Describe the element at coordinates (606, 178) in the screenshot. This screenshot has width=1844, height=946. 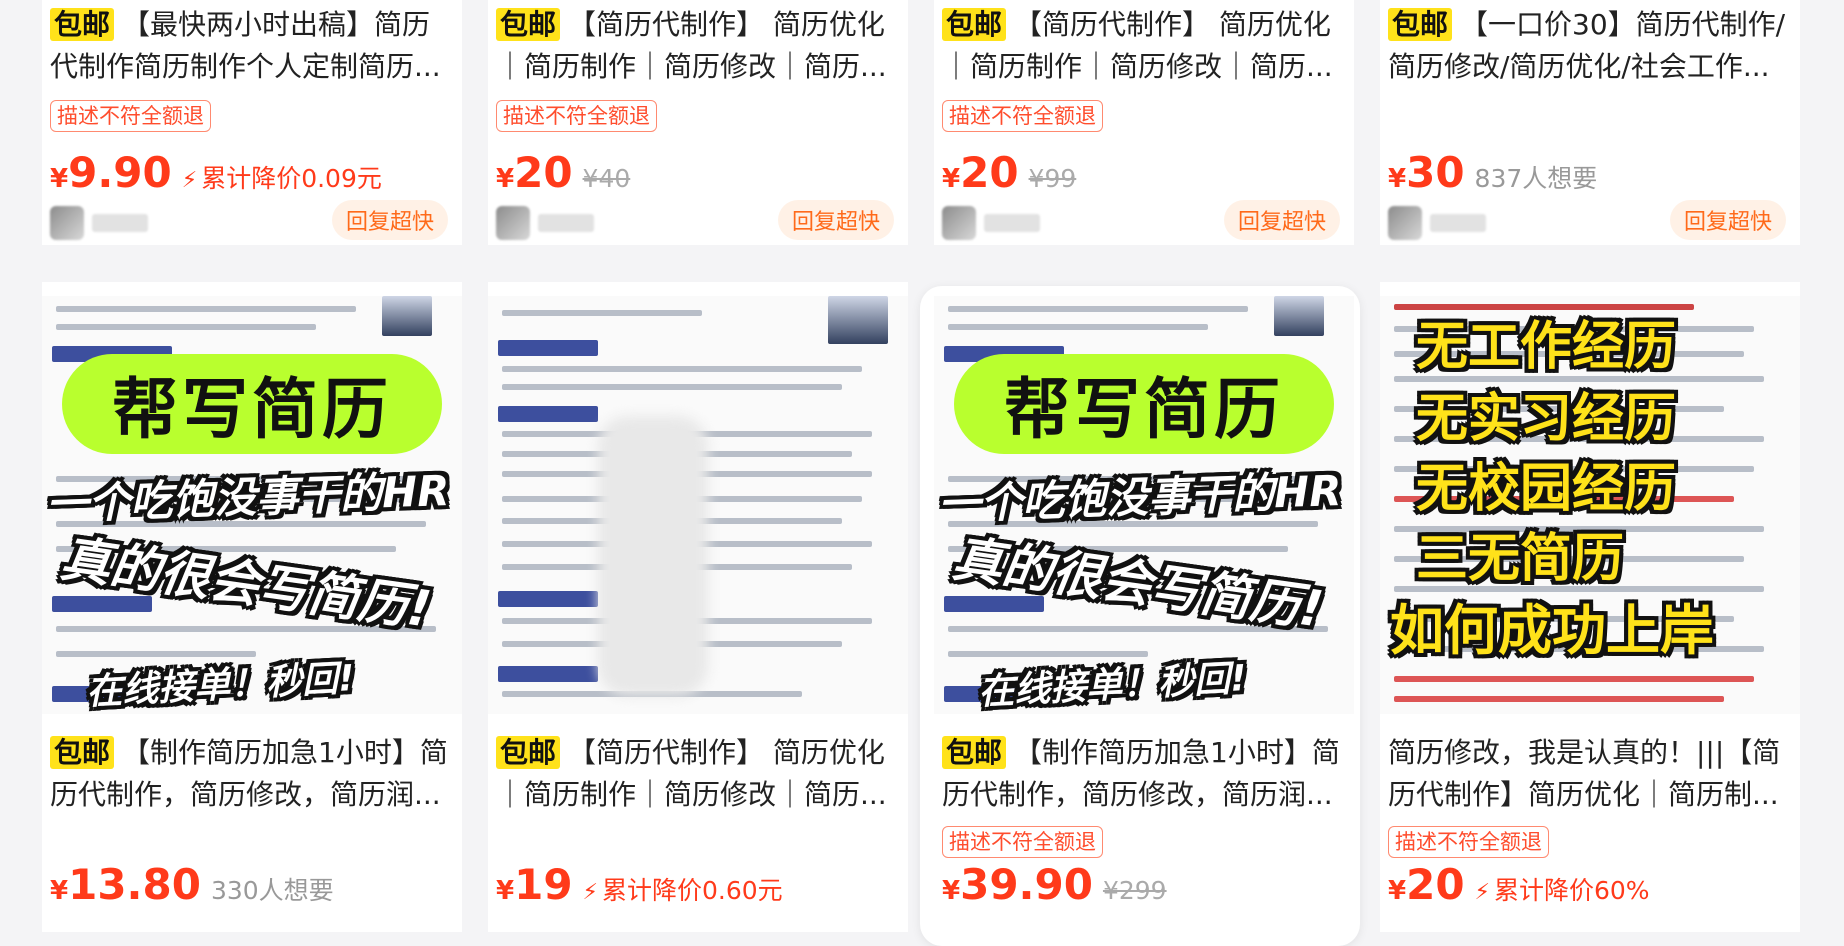
I see `original-price: ¥40` at that location.